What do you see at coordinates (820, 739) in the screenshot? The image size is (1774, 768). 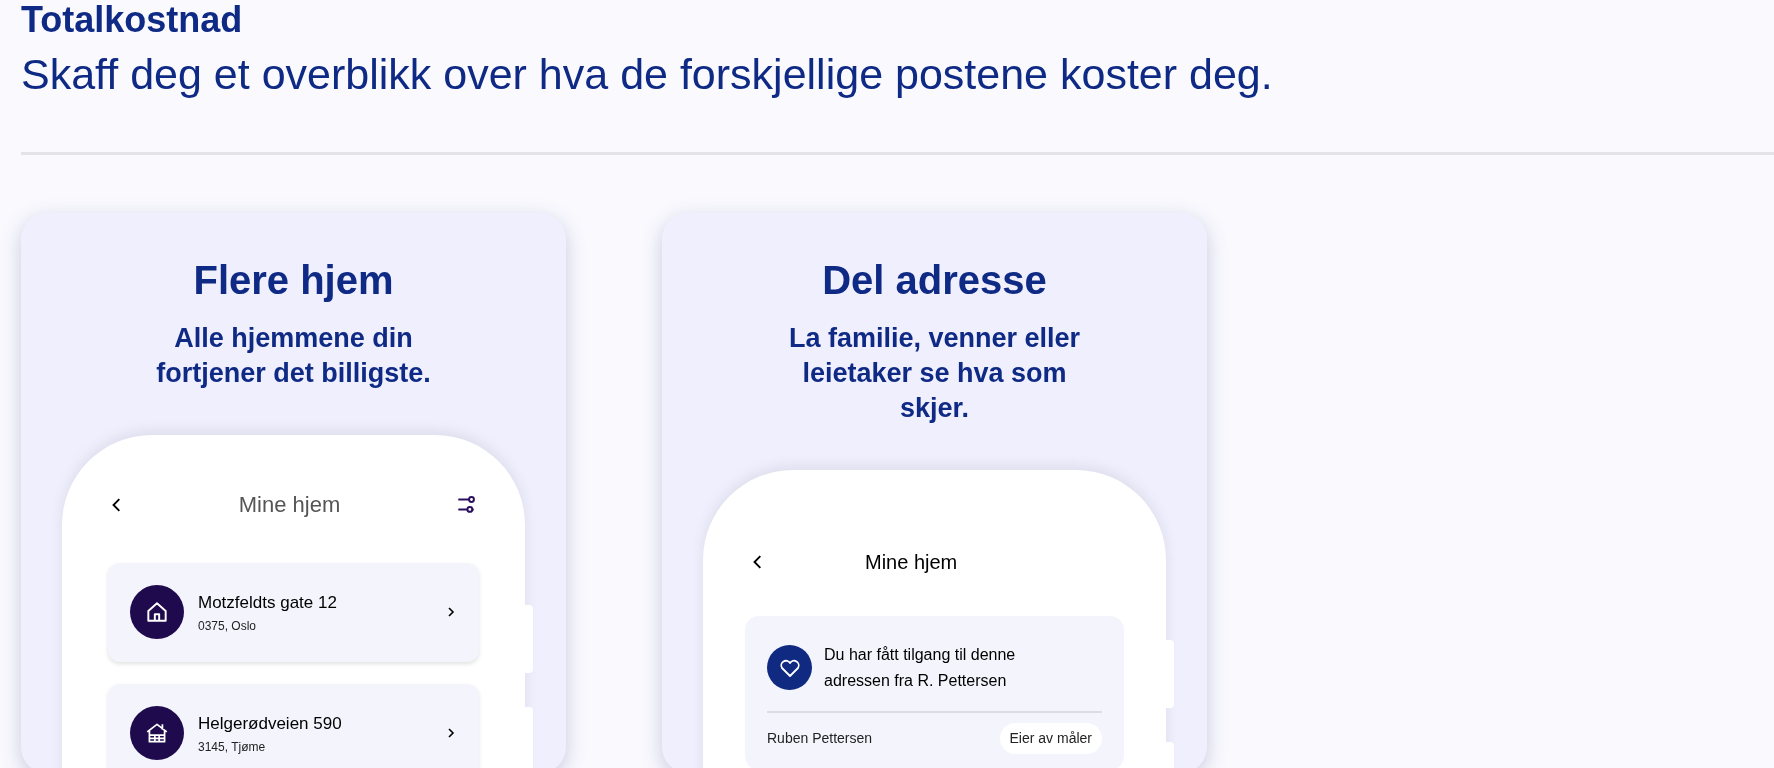 I see `owner-name: Ruben Pettersen` at bounding box center [820, 739].